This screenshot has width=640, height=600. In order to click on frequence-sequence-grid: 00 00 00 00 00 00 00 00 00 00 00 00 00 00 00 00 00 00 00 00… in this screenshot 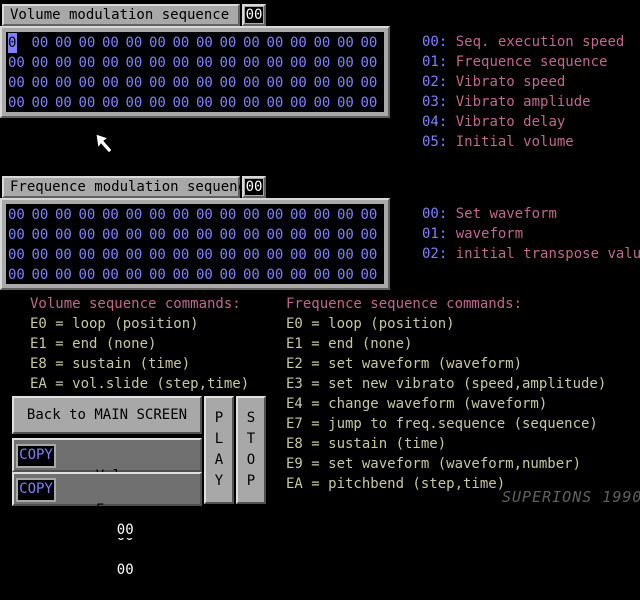, I will do `click(195, 244)`.